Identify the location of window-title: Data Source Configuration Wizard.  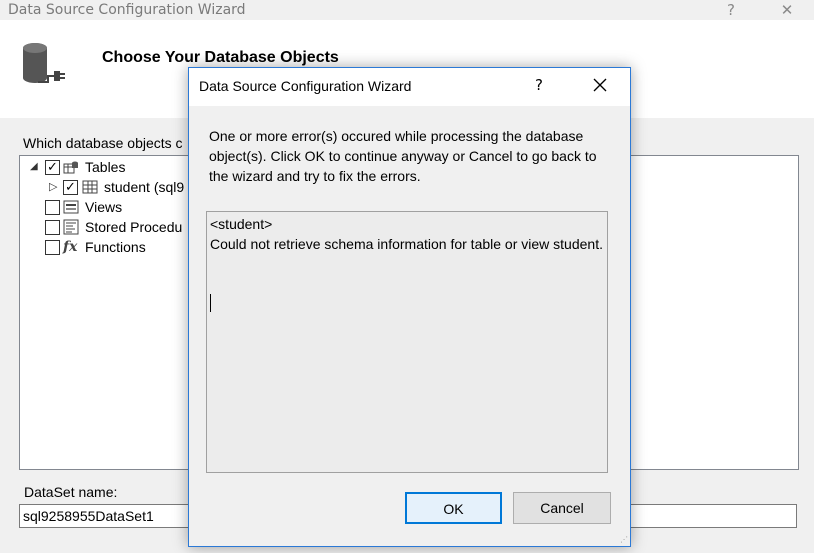
(127, 10).